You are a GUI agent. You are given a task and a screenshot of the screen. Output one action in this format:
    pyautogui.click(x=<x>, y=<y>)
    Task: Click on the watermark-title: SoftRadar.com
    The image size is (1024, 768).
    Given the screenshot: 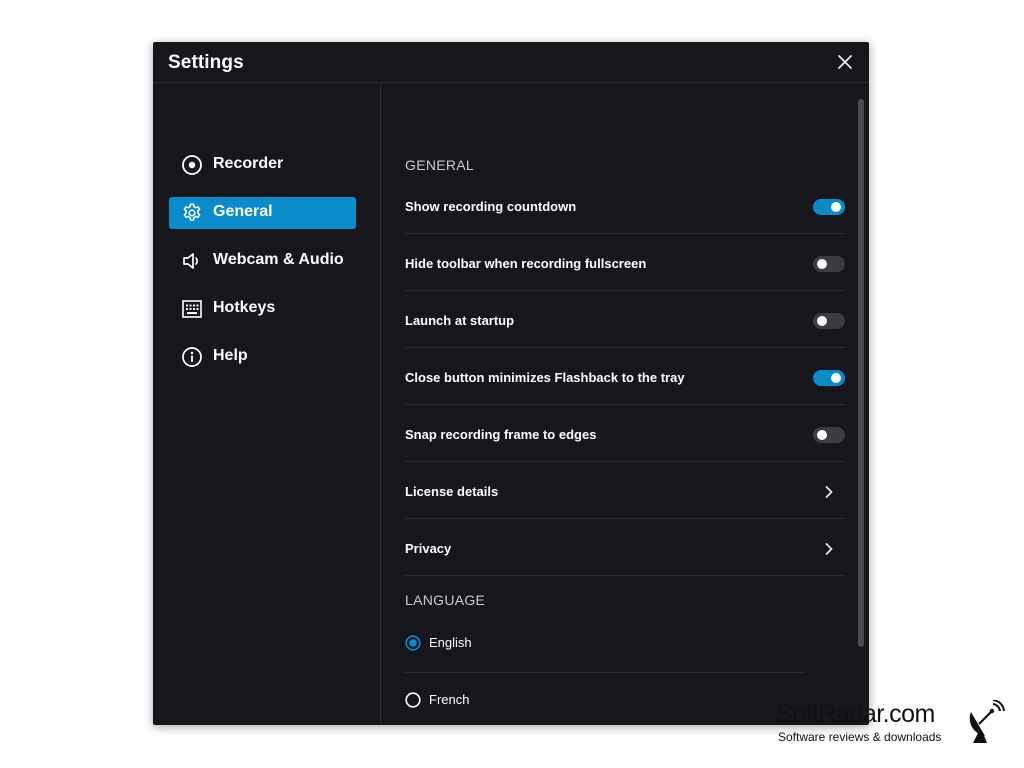 What is the action you would take?
    pyautogui.click(x=855, y=714)
    